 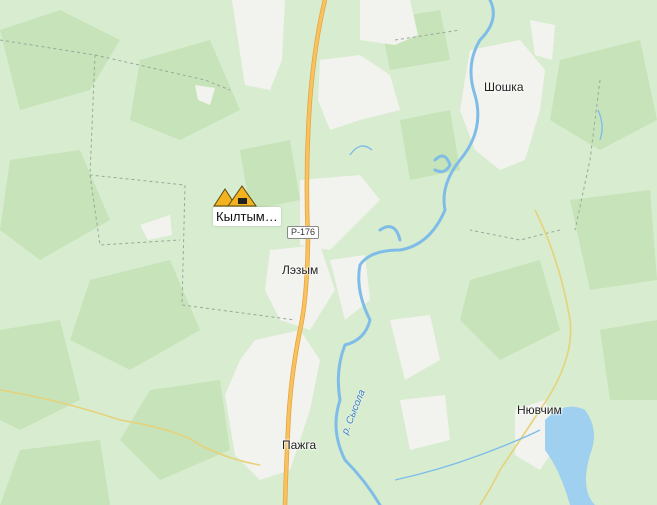 What do you see at coordinates (300, 270) in the screenshot?
I see `settlement-label-lezym: Лэзым` at bounding box center [300, 270].